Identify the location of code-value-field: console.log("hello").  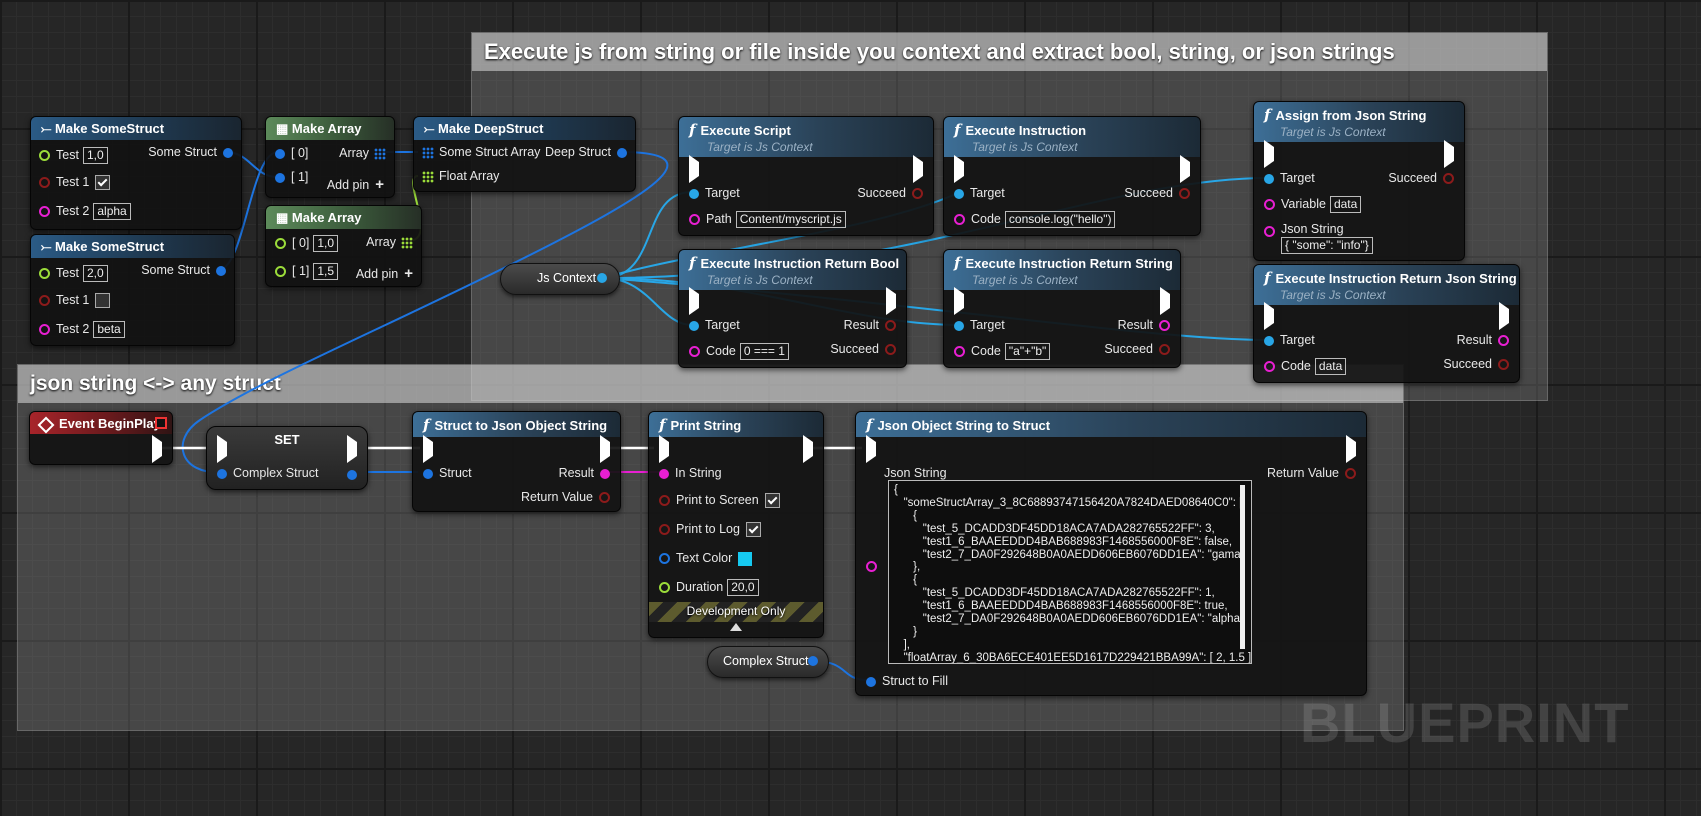
(1060, 219).